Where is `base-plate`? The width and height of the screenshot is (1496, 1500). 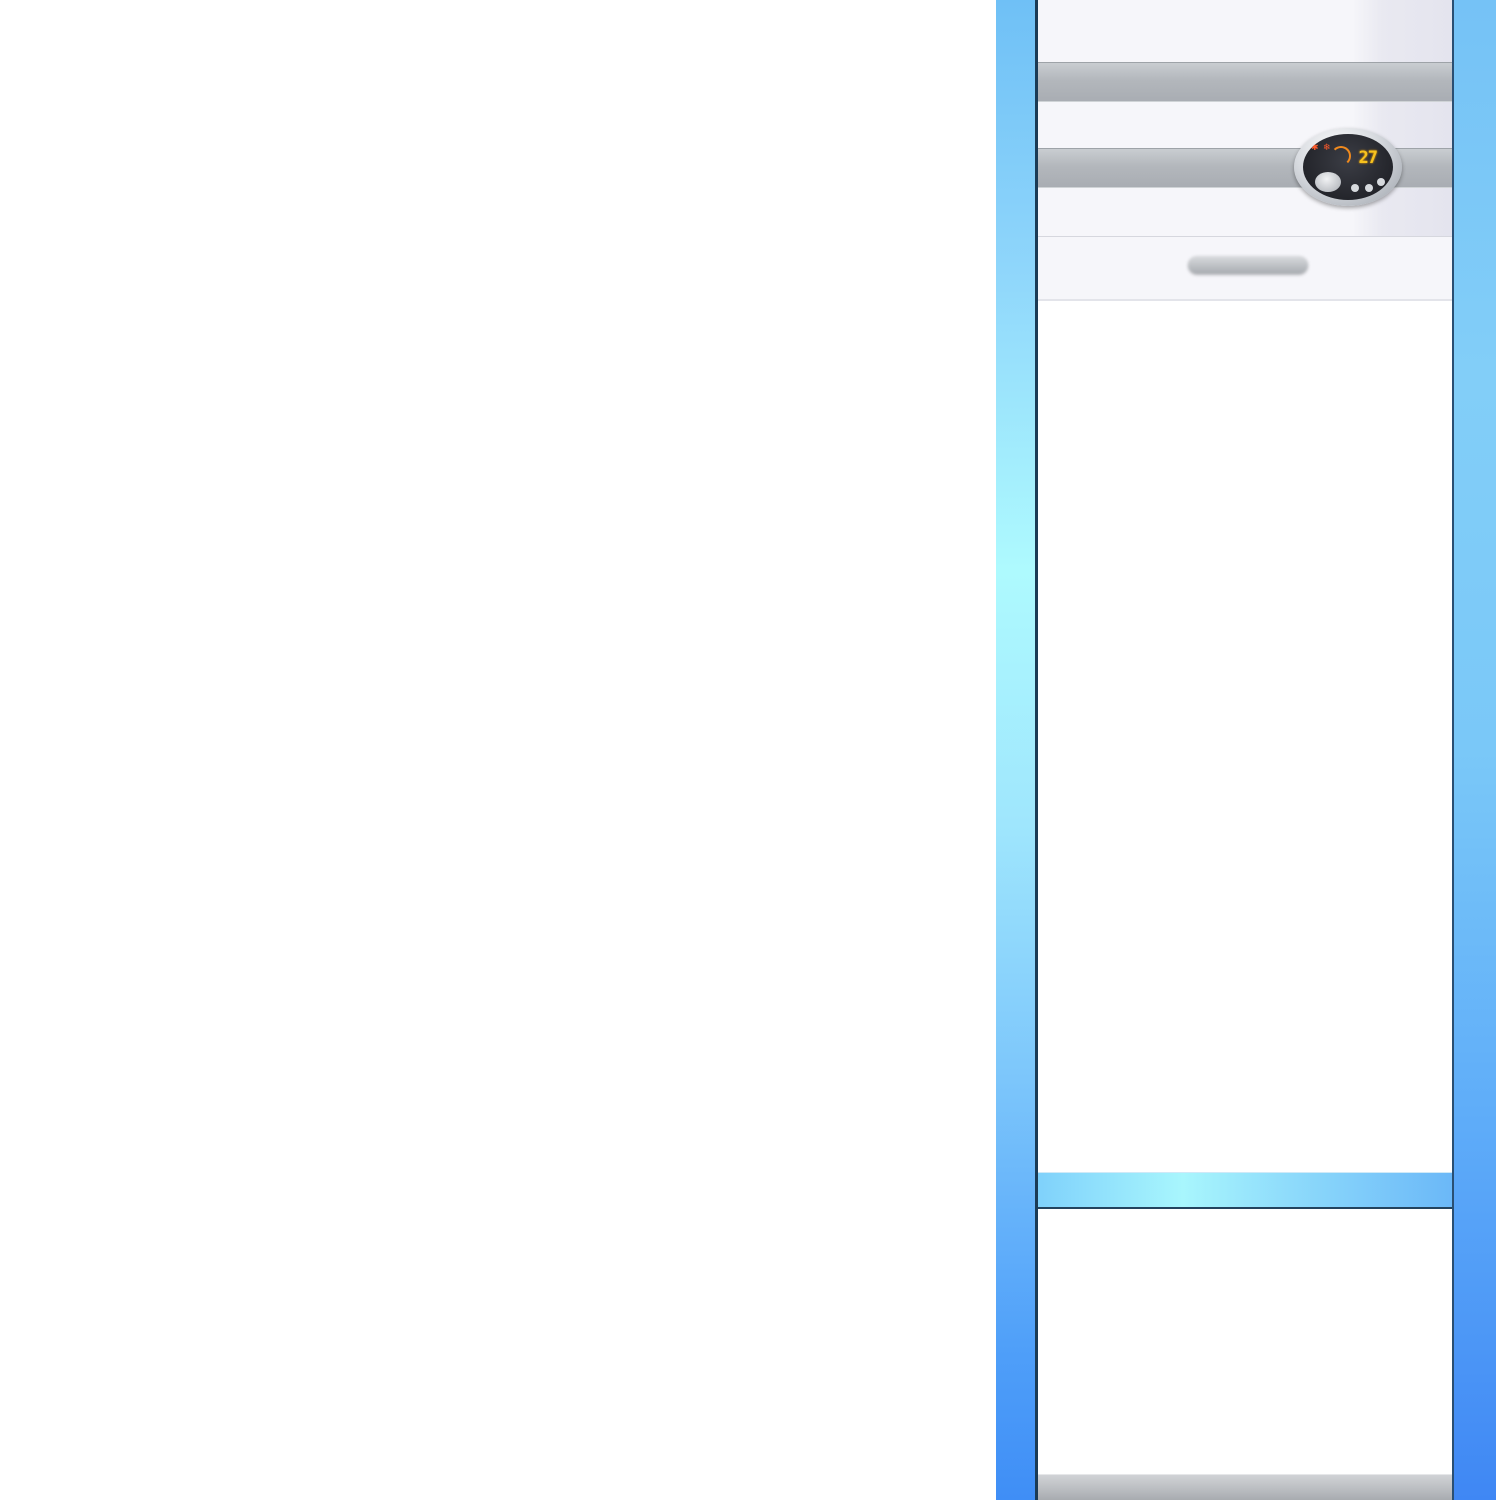 base-plate is located at coordinates (1245, 1487).